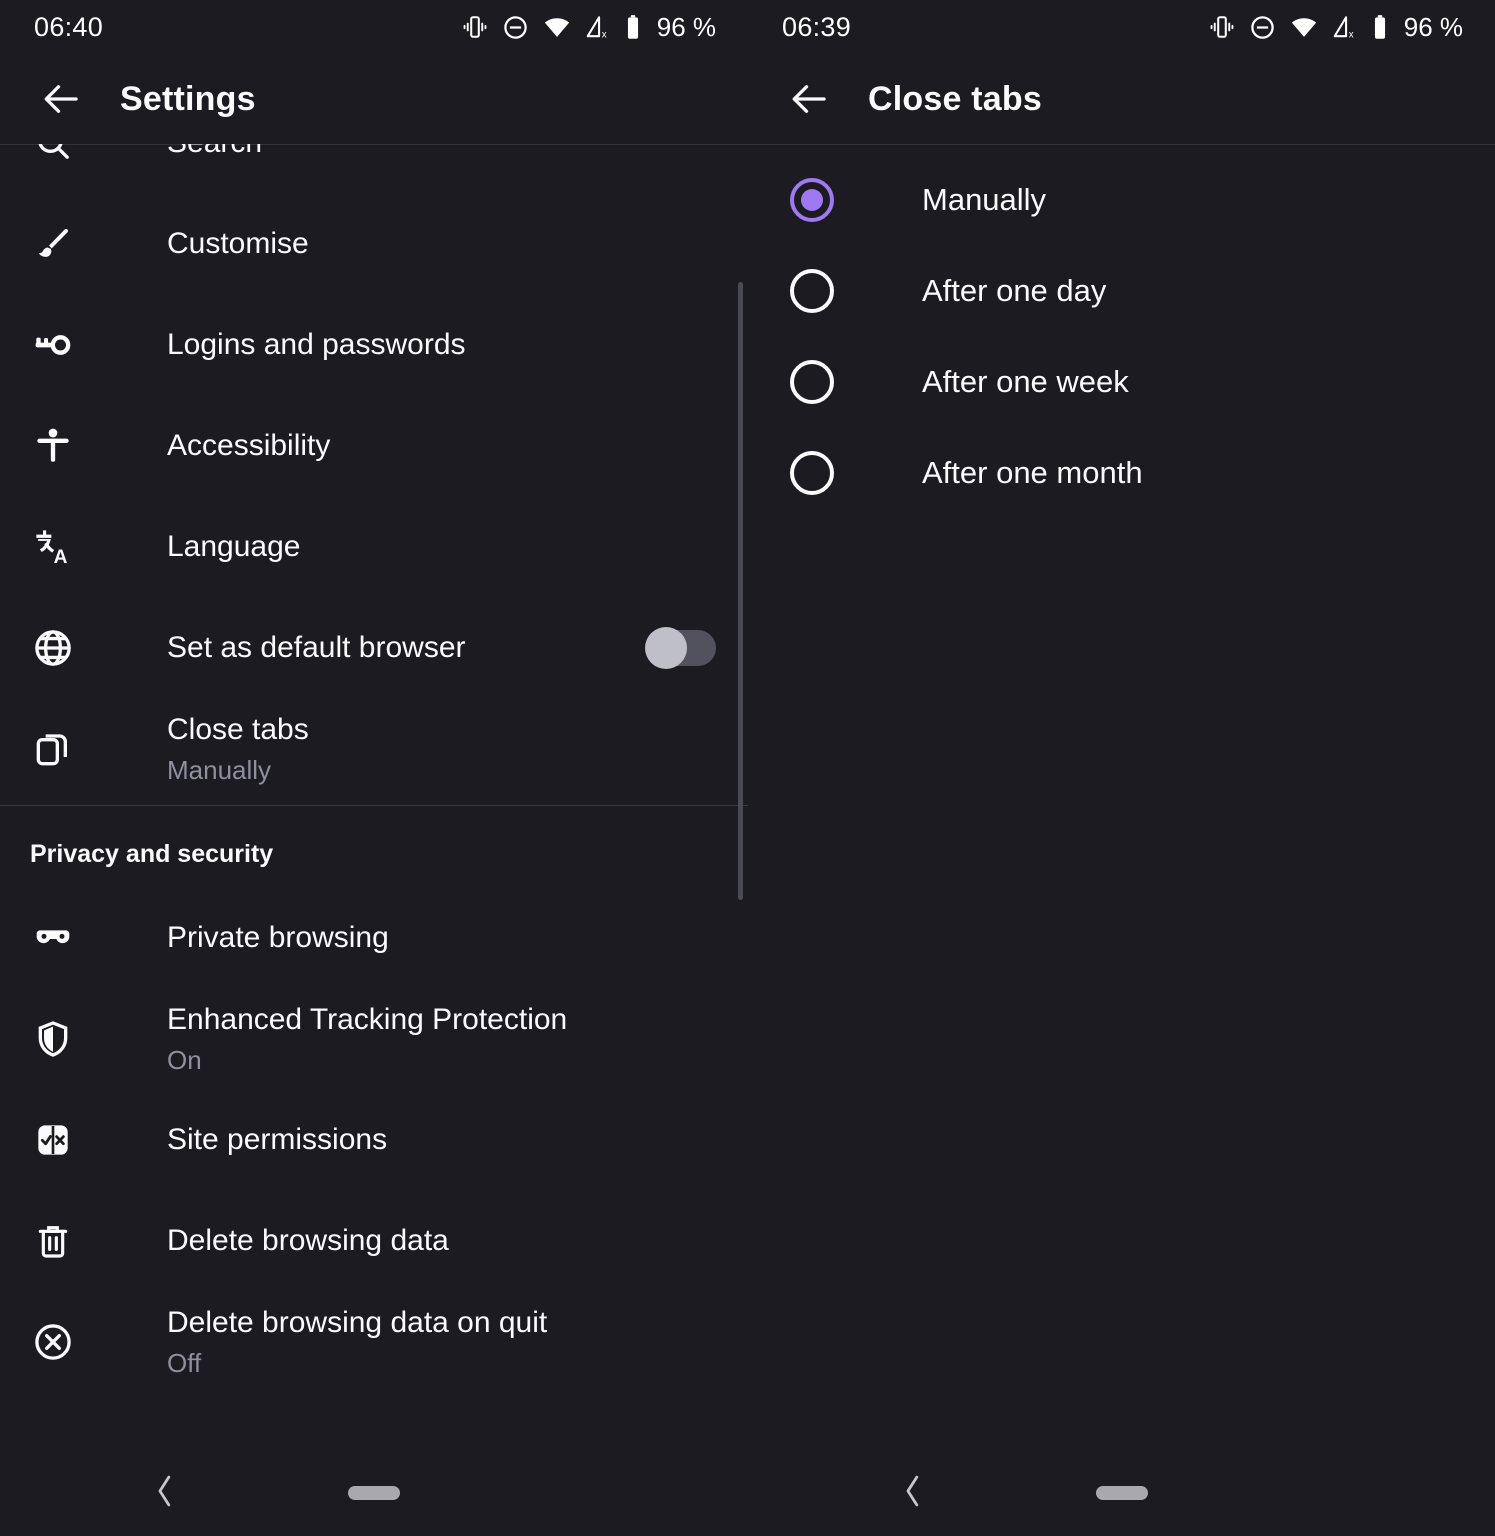  What do you see at coordinates (53, 244) in the screenshot?
I see `paintbrush-icon` at bounding box center [53, 244].